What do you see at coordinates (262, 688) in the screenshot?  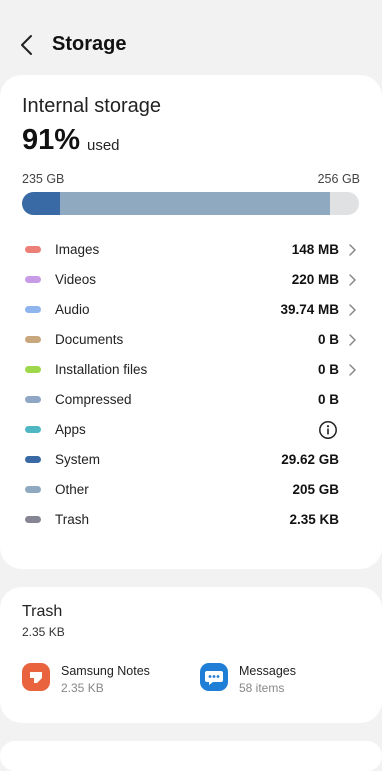 I see `app-detail: 58 items` at bounding box center [262, 688].